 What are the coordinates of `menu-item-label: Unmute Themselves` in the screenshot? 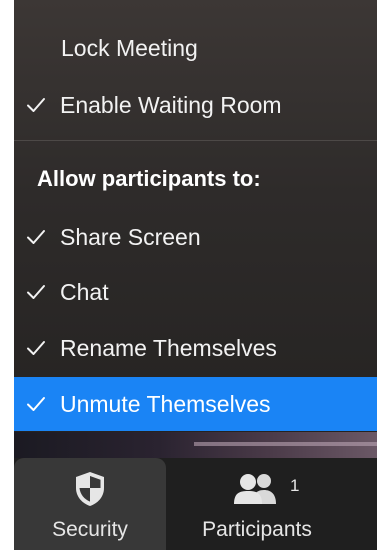 It's located at (165, 403).